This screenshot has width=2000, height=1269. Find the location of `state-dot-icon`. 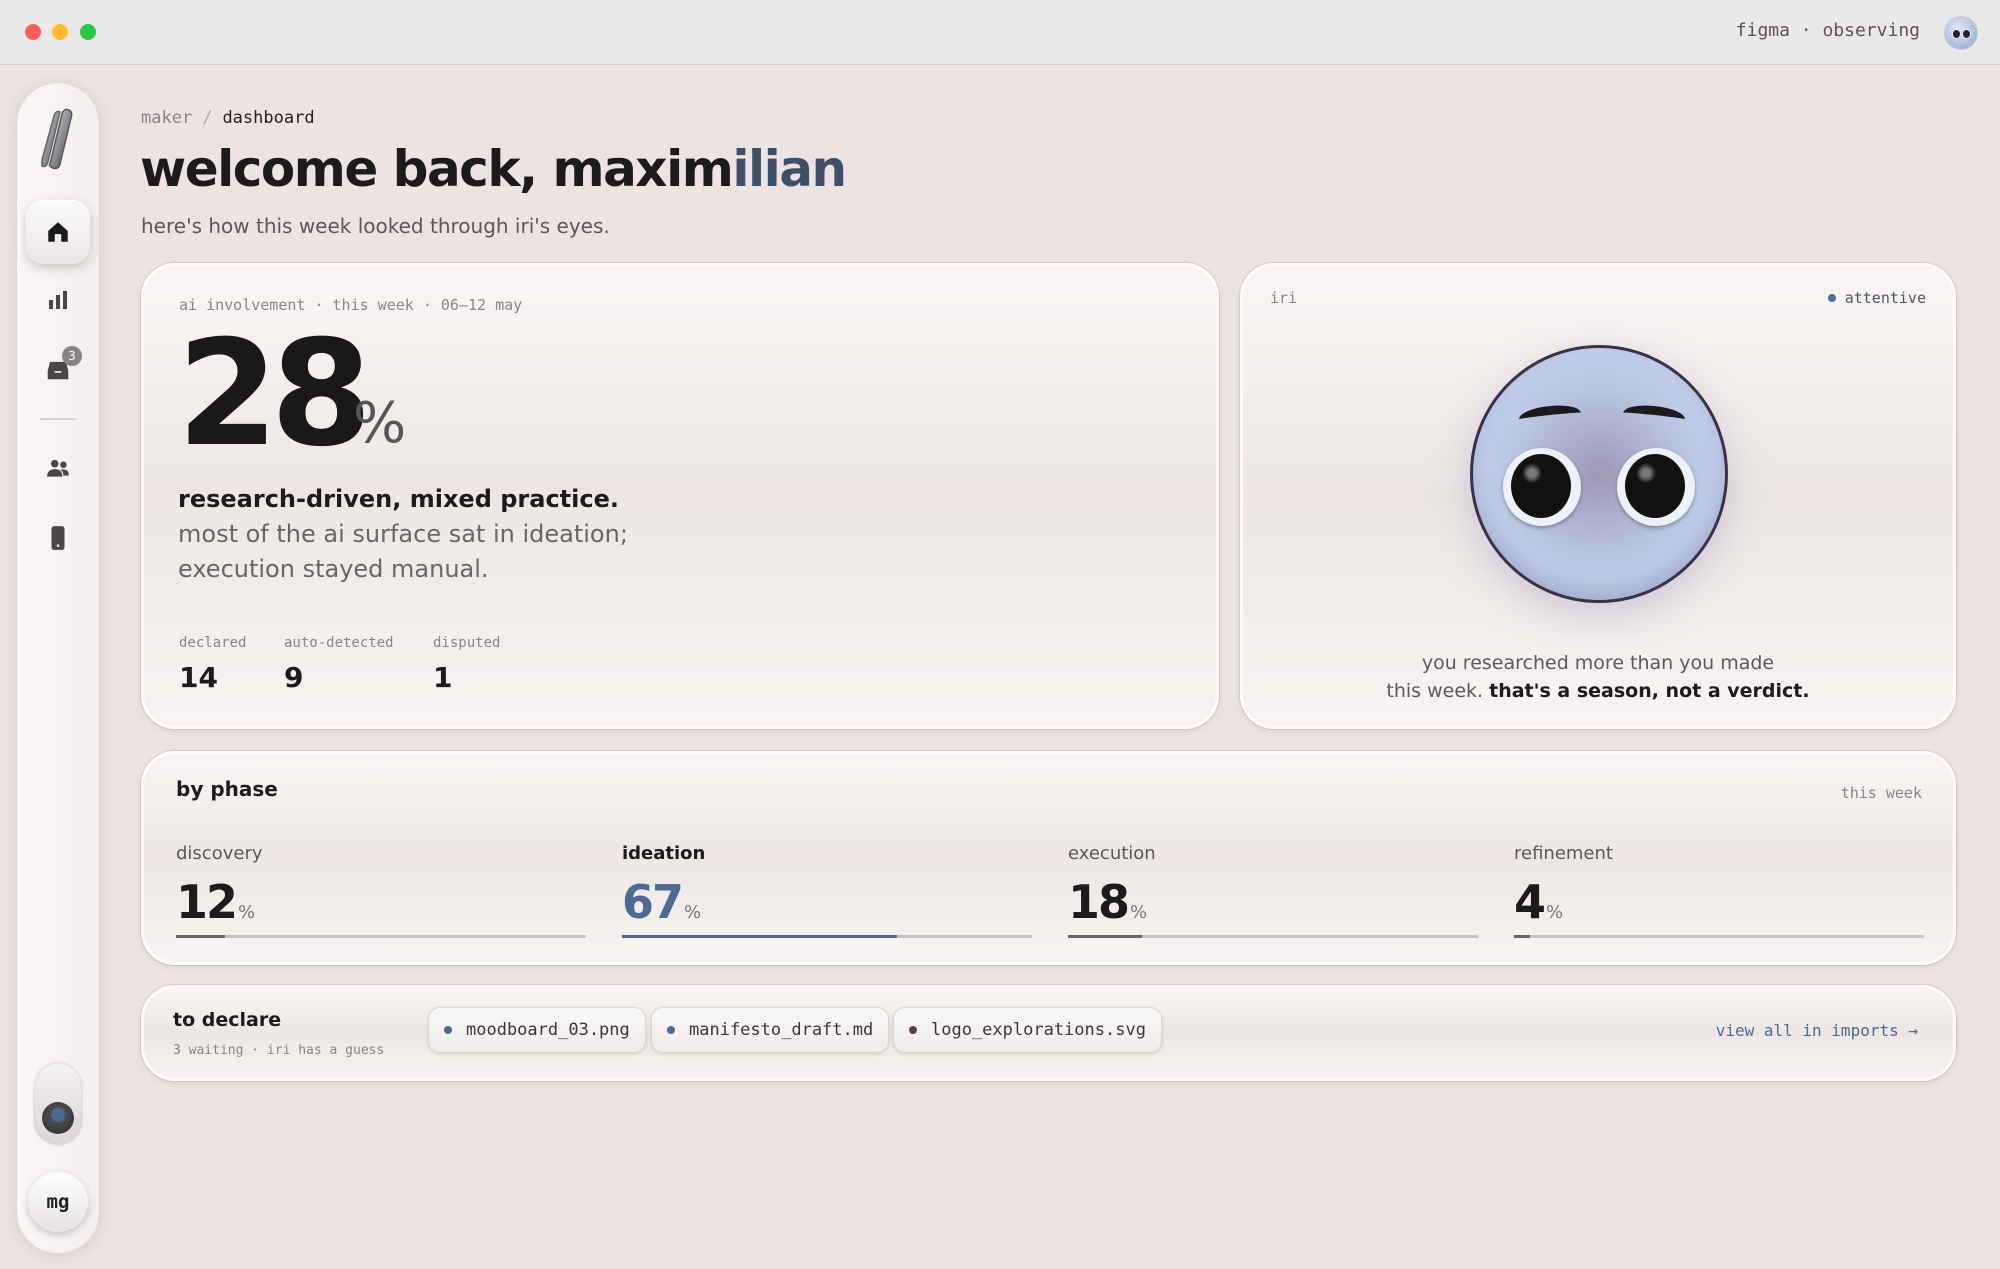

state-dot-icon is located at coordinates (1831, 298).